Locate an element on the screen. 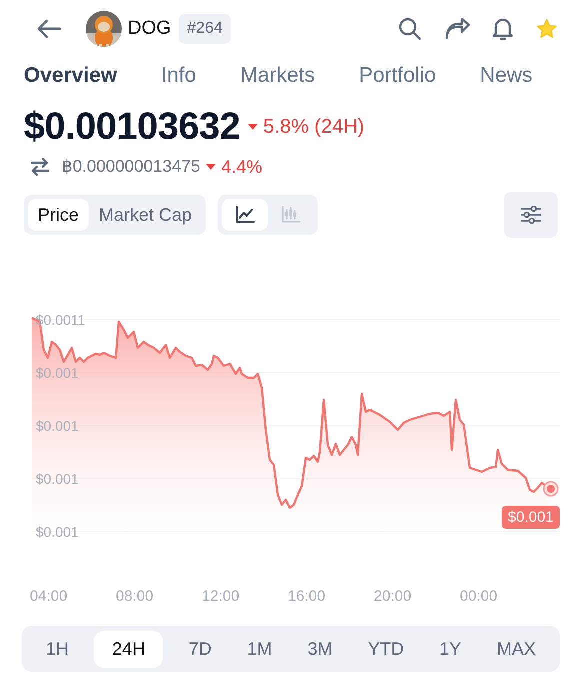 The height and width of the screenshot is (680, 582). swap-icon is located at coordinates (40, 167).